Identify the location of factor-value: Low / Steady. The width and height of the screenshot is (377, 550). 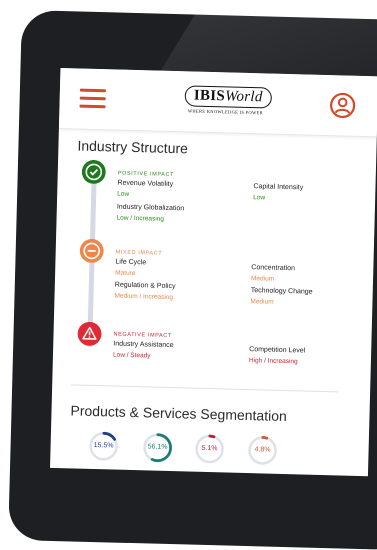
(132, 356).